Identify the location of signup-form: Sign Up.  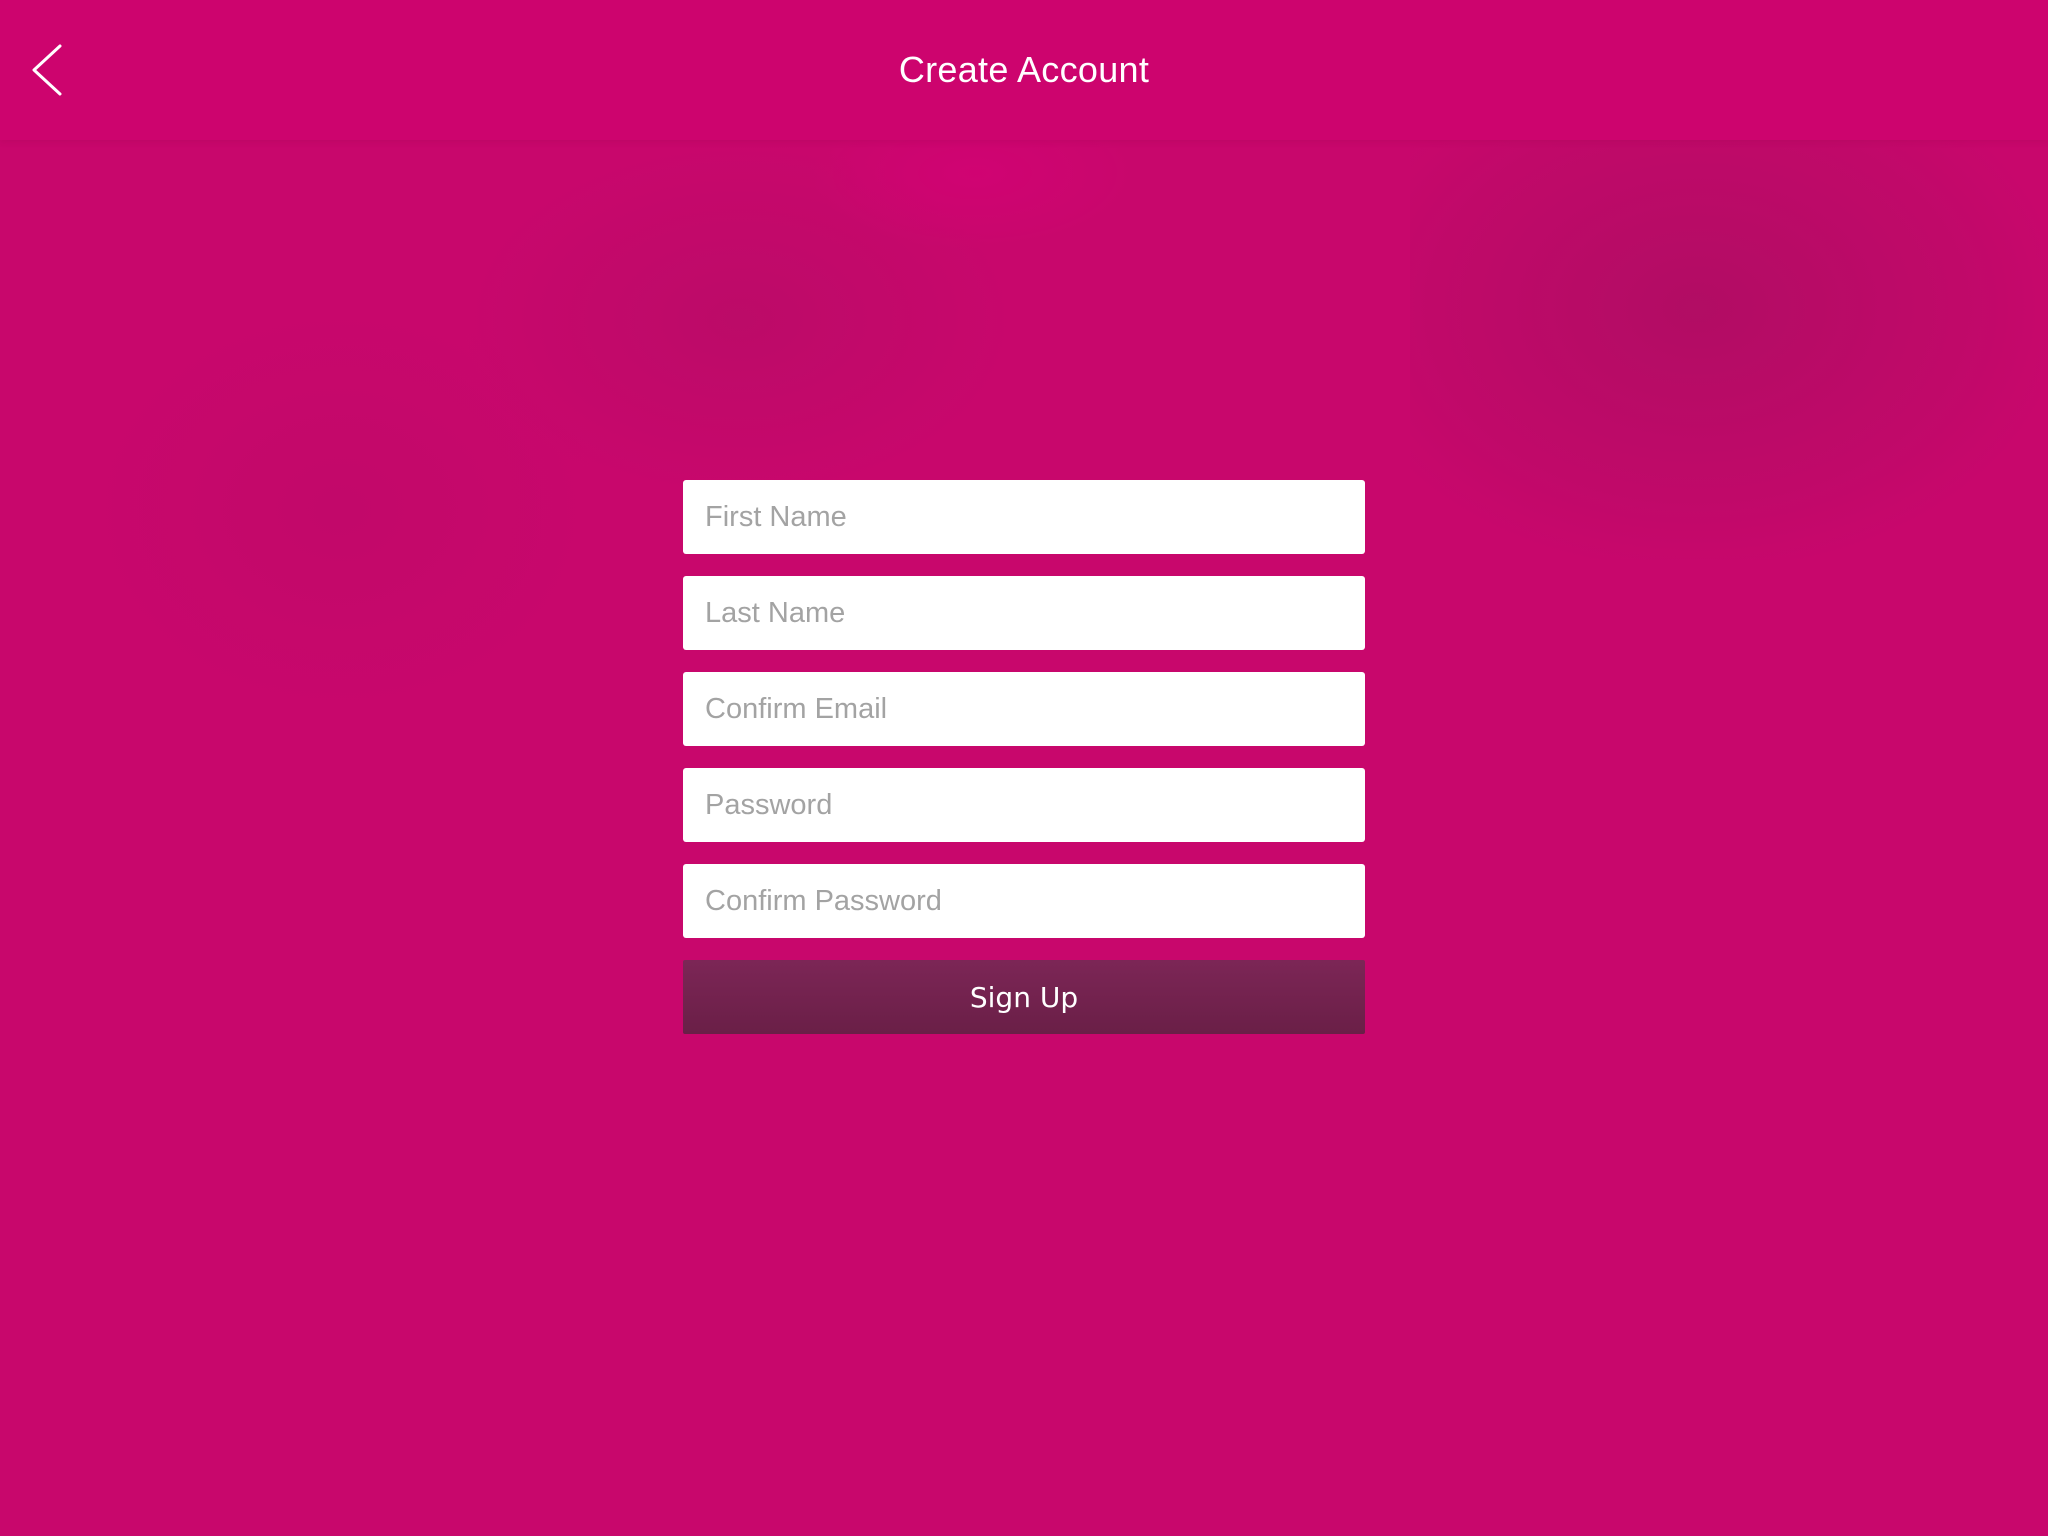
(1024, 757).